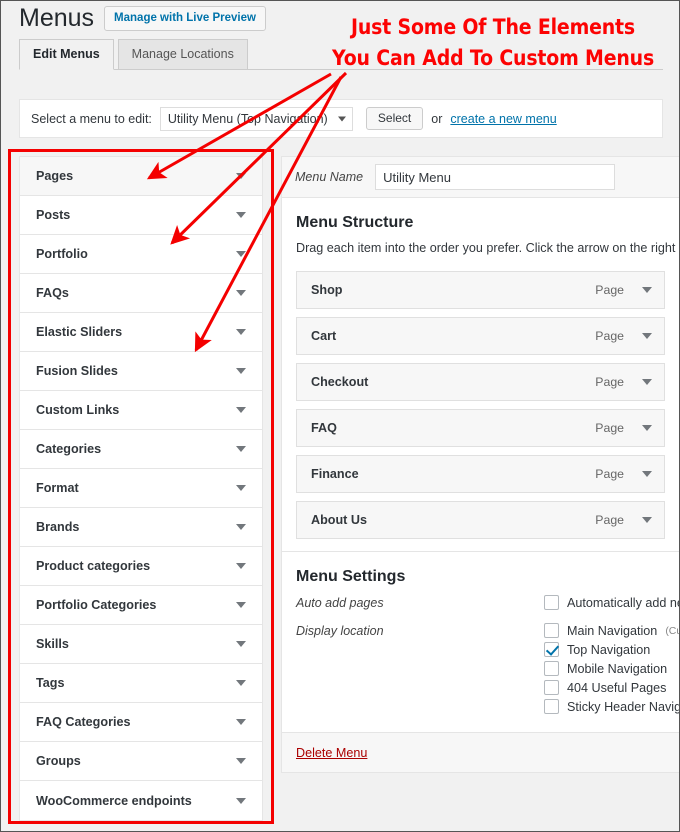  What do you see at coordinates (487, 604) in the screenshot?
I see `auto-add-pages-row: Auto add pages Automatically add new` at bounding box center [487, 604].